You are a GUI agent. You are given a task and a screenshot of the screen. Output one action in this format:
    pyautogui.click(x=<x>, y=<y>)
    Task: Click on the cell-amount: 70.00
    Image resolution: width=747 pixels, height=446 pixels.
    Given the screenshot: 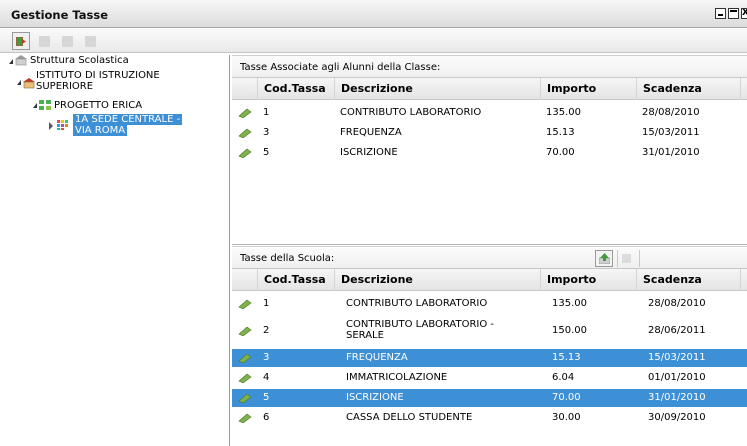 What is the action you would take?
    pyautogui.click(x=566, y=397)
    